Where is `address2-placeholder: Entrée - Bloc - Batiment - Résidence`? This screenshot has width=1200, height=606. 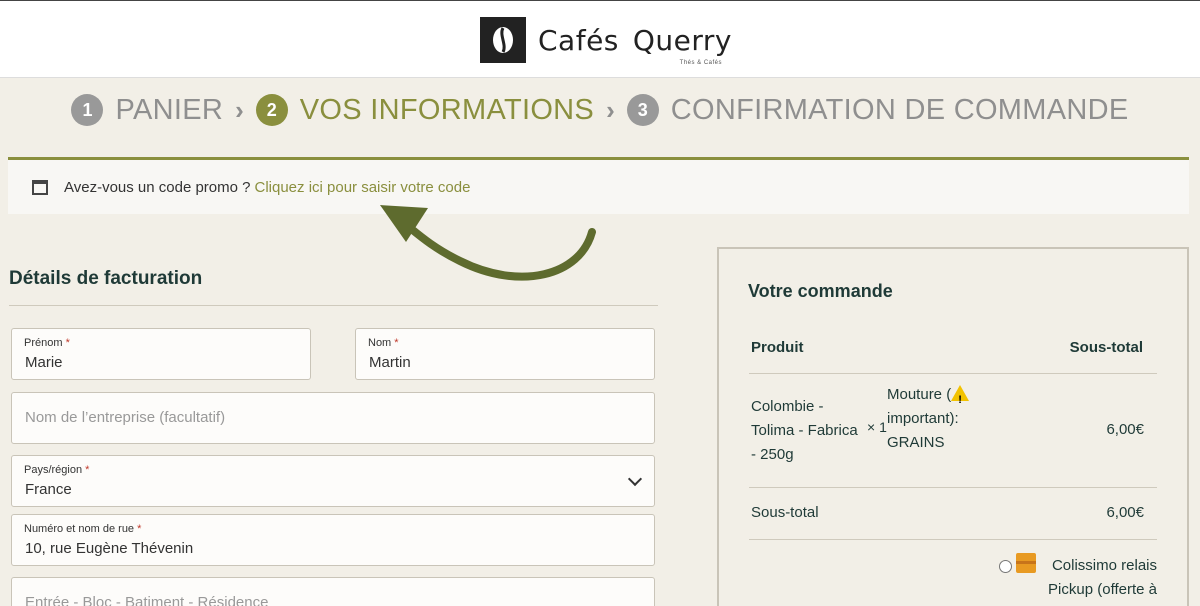
address2-placeholder: Entrée - Bloc - Batiment - Résidence is located at coordinates (147, 600).